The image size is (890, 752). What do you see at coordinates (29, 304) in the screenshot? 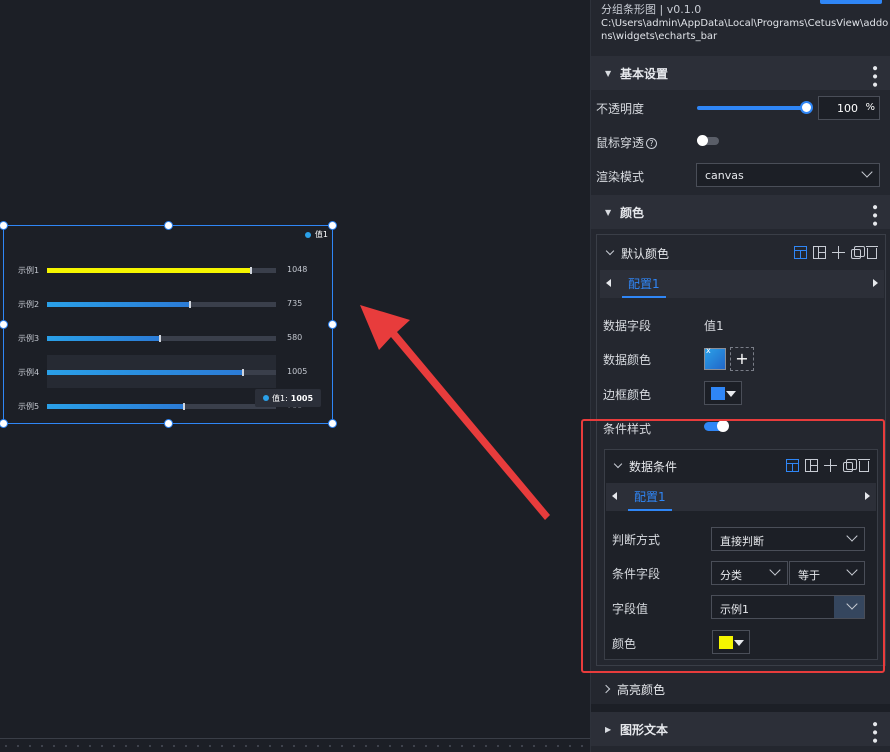
I see `category-label: 示例2` at bounding box center [29, 304].